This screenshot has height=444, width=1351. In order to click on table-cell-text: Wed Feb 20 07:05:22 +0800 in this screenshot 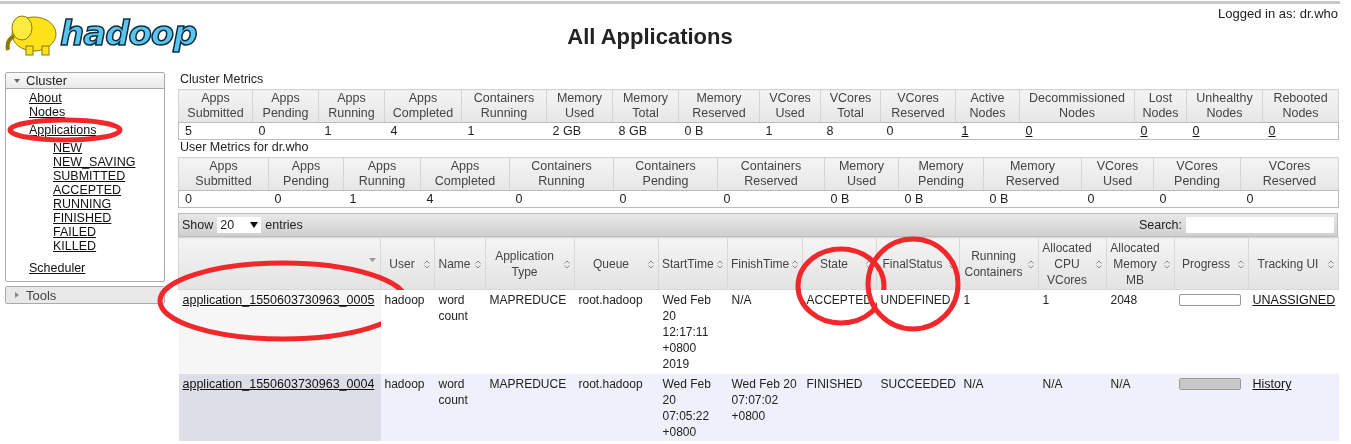, I will do `click(687, 408)`.